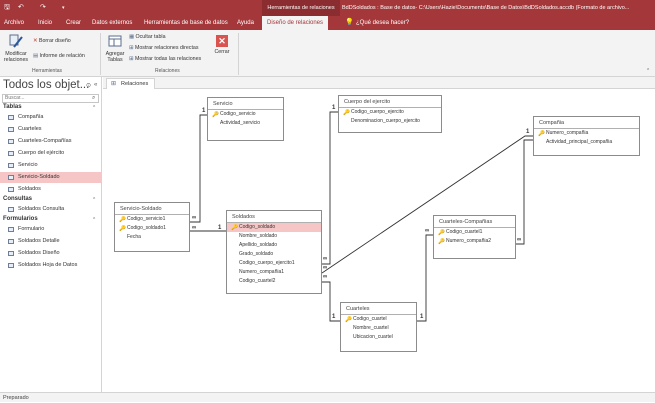 The height and width of the screenshot is (403, 655). Describe the element at coordinates (152, 209) in the screenshot. I see `table-title: Servicio-Soldado` at that location.